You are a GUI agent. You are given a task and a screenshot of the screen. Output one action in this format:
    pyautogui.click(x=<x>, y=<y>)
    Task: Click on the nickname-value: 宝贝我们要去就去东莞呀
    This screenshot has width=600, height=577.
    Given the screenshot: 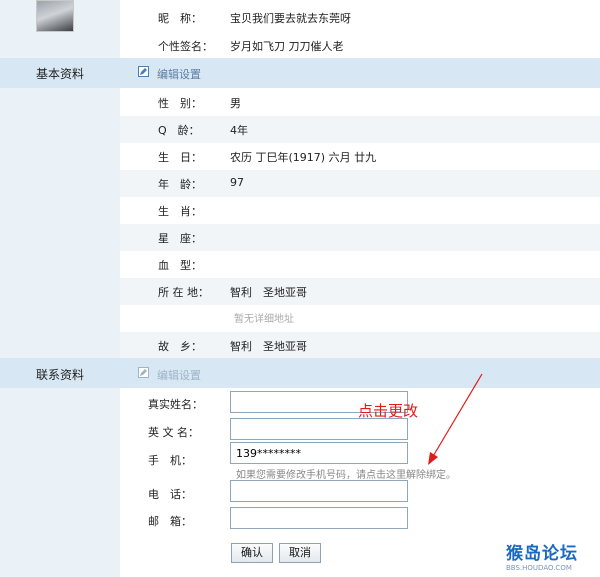 What is the action you would take?
    pyautogui.click(x=290, y=18)
    